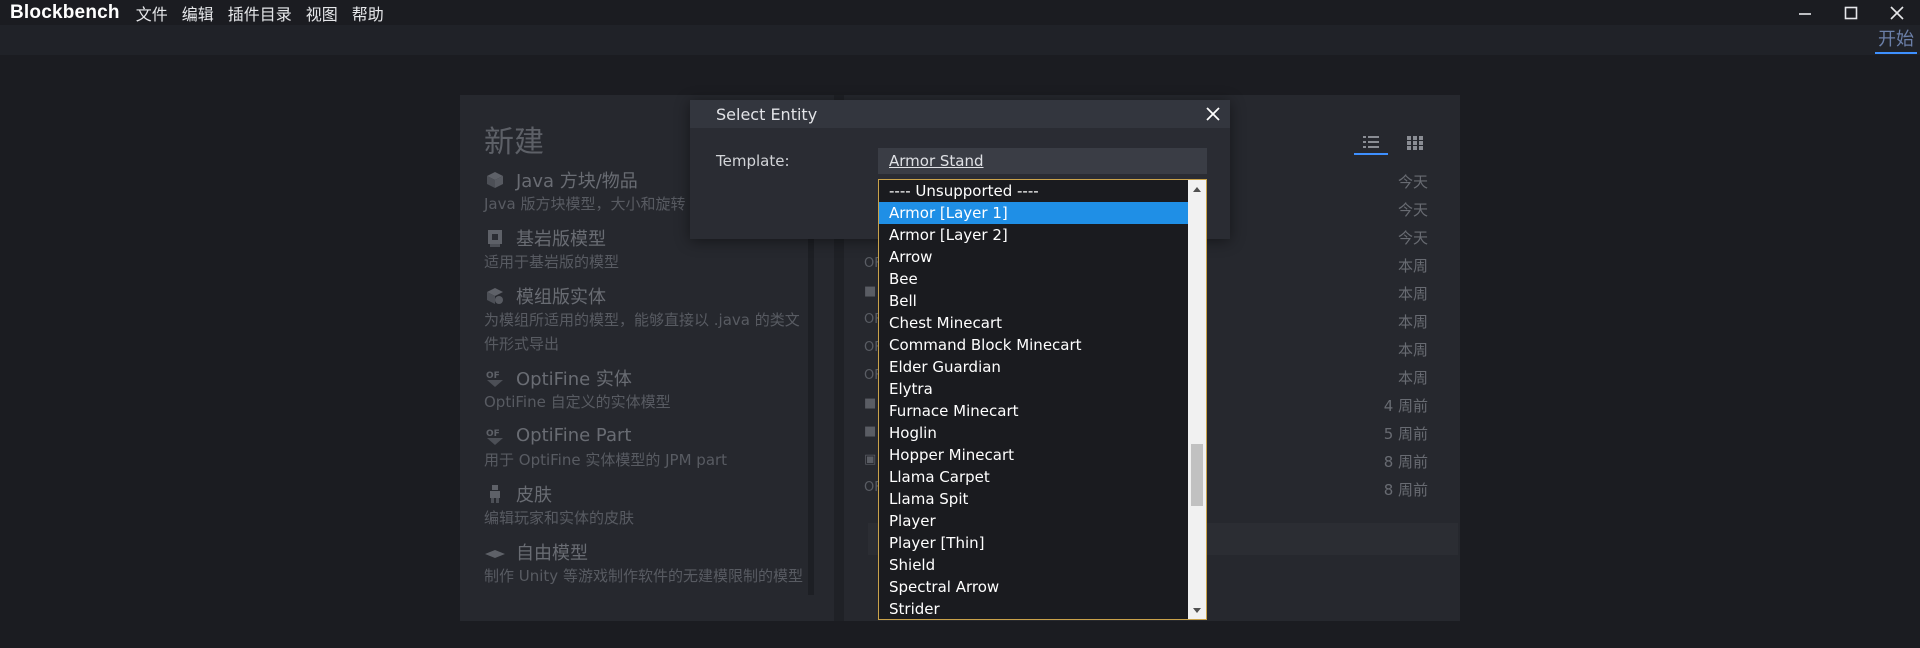 This screenshot has height=648, width=1920. What do you see at coordinates (1033, 411) in the screenshot?
I see `dropdown-option: Furnace Minecart` at bounding box center [1033, 411].